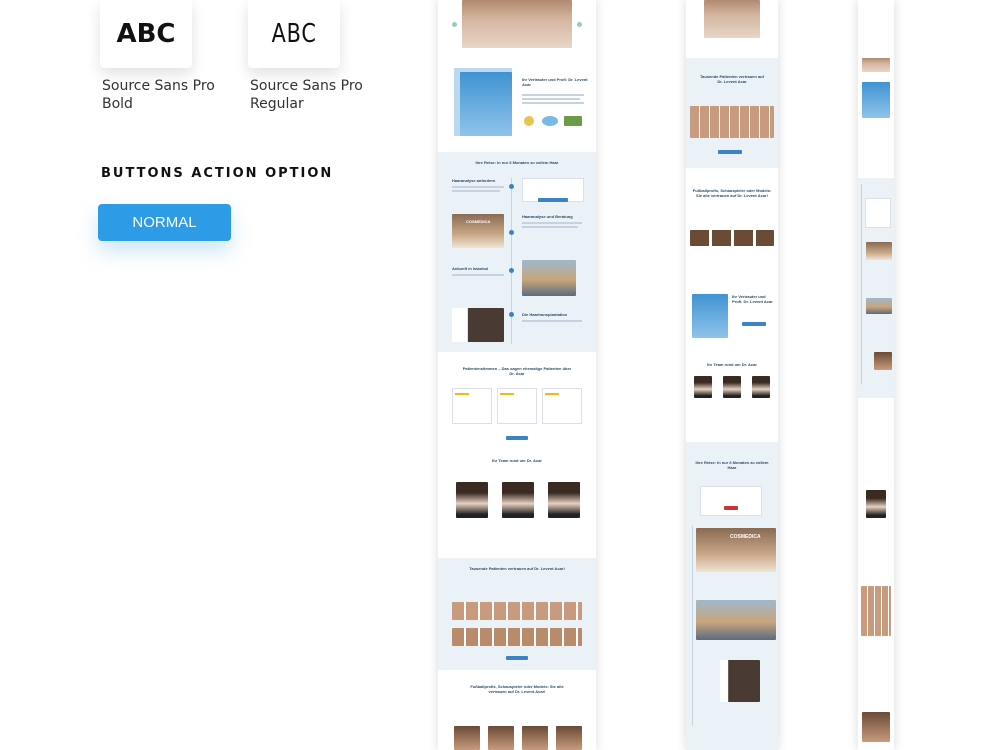 The height and width of the screenshot is (750, 1000). What do you see at coordinates (573, 121) in the screenshot?
I see `partner-logo-icon` at bounding box center [573, 121].